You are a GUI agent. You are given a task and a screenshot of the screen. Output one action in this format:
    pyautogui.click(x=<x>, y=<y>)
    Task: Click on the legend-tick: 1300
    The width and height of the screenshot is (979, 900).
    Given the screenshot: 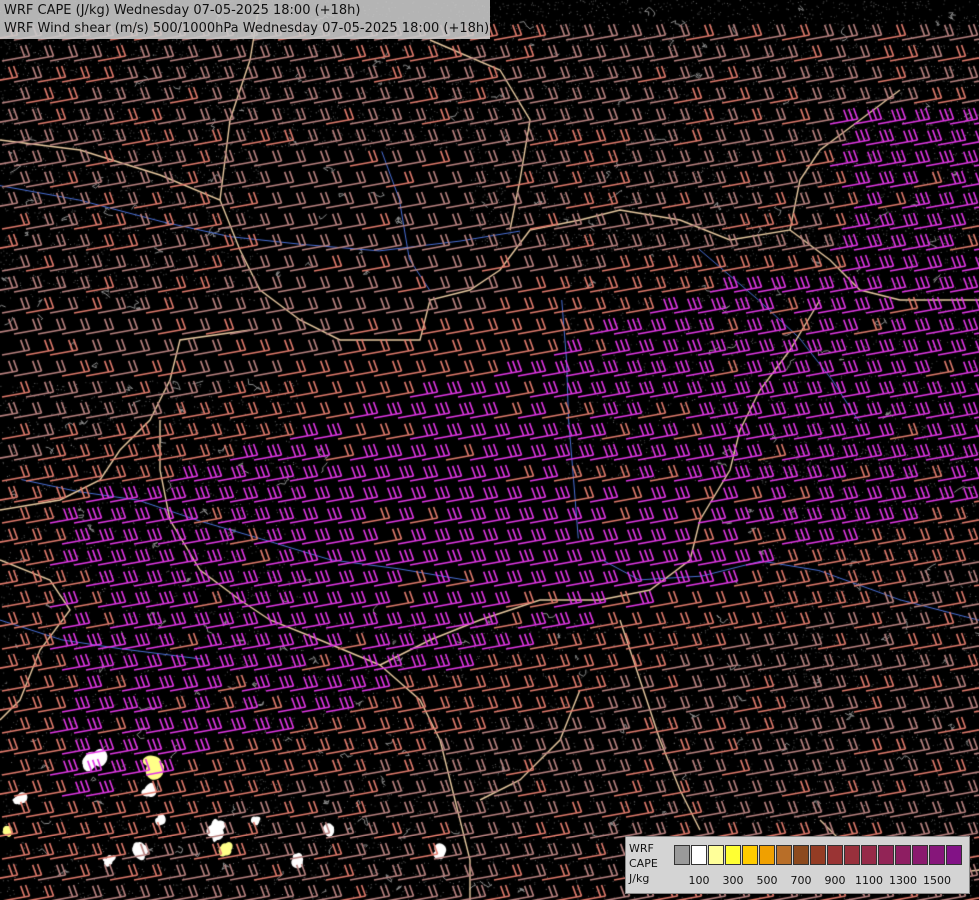 What is the action you would take?
    pyautogui.click(x=903, y=880)
    